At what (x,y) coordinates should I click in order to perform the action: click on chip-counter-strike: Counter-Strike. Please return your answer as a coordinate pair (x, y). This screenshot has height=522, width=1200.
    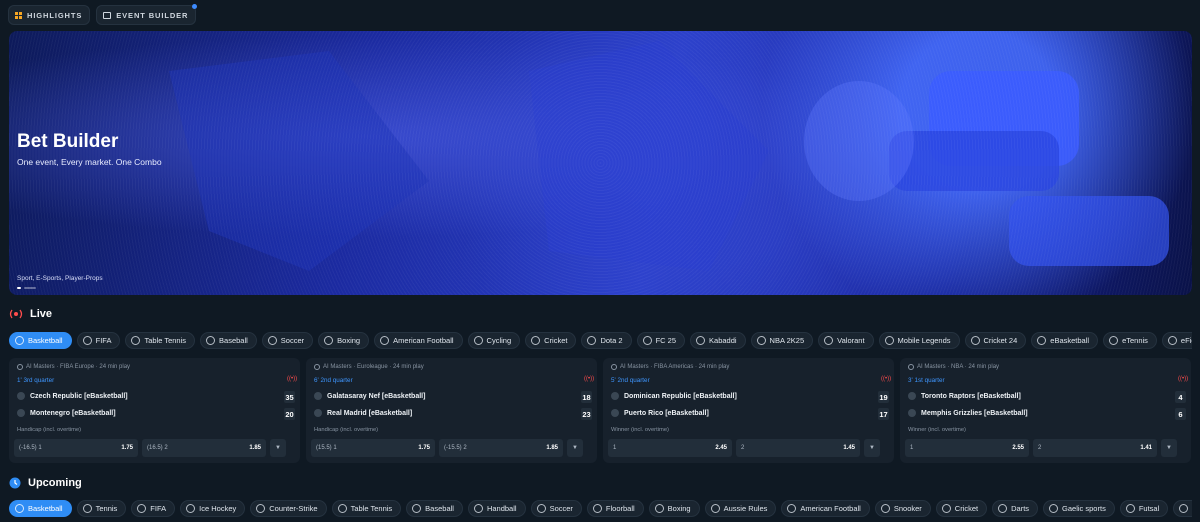
    Looking at the image, I should click on (288, 508).